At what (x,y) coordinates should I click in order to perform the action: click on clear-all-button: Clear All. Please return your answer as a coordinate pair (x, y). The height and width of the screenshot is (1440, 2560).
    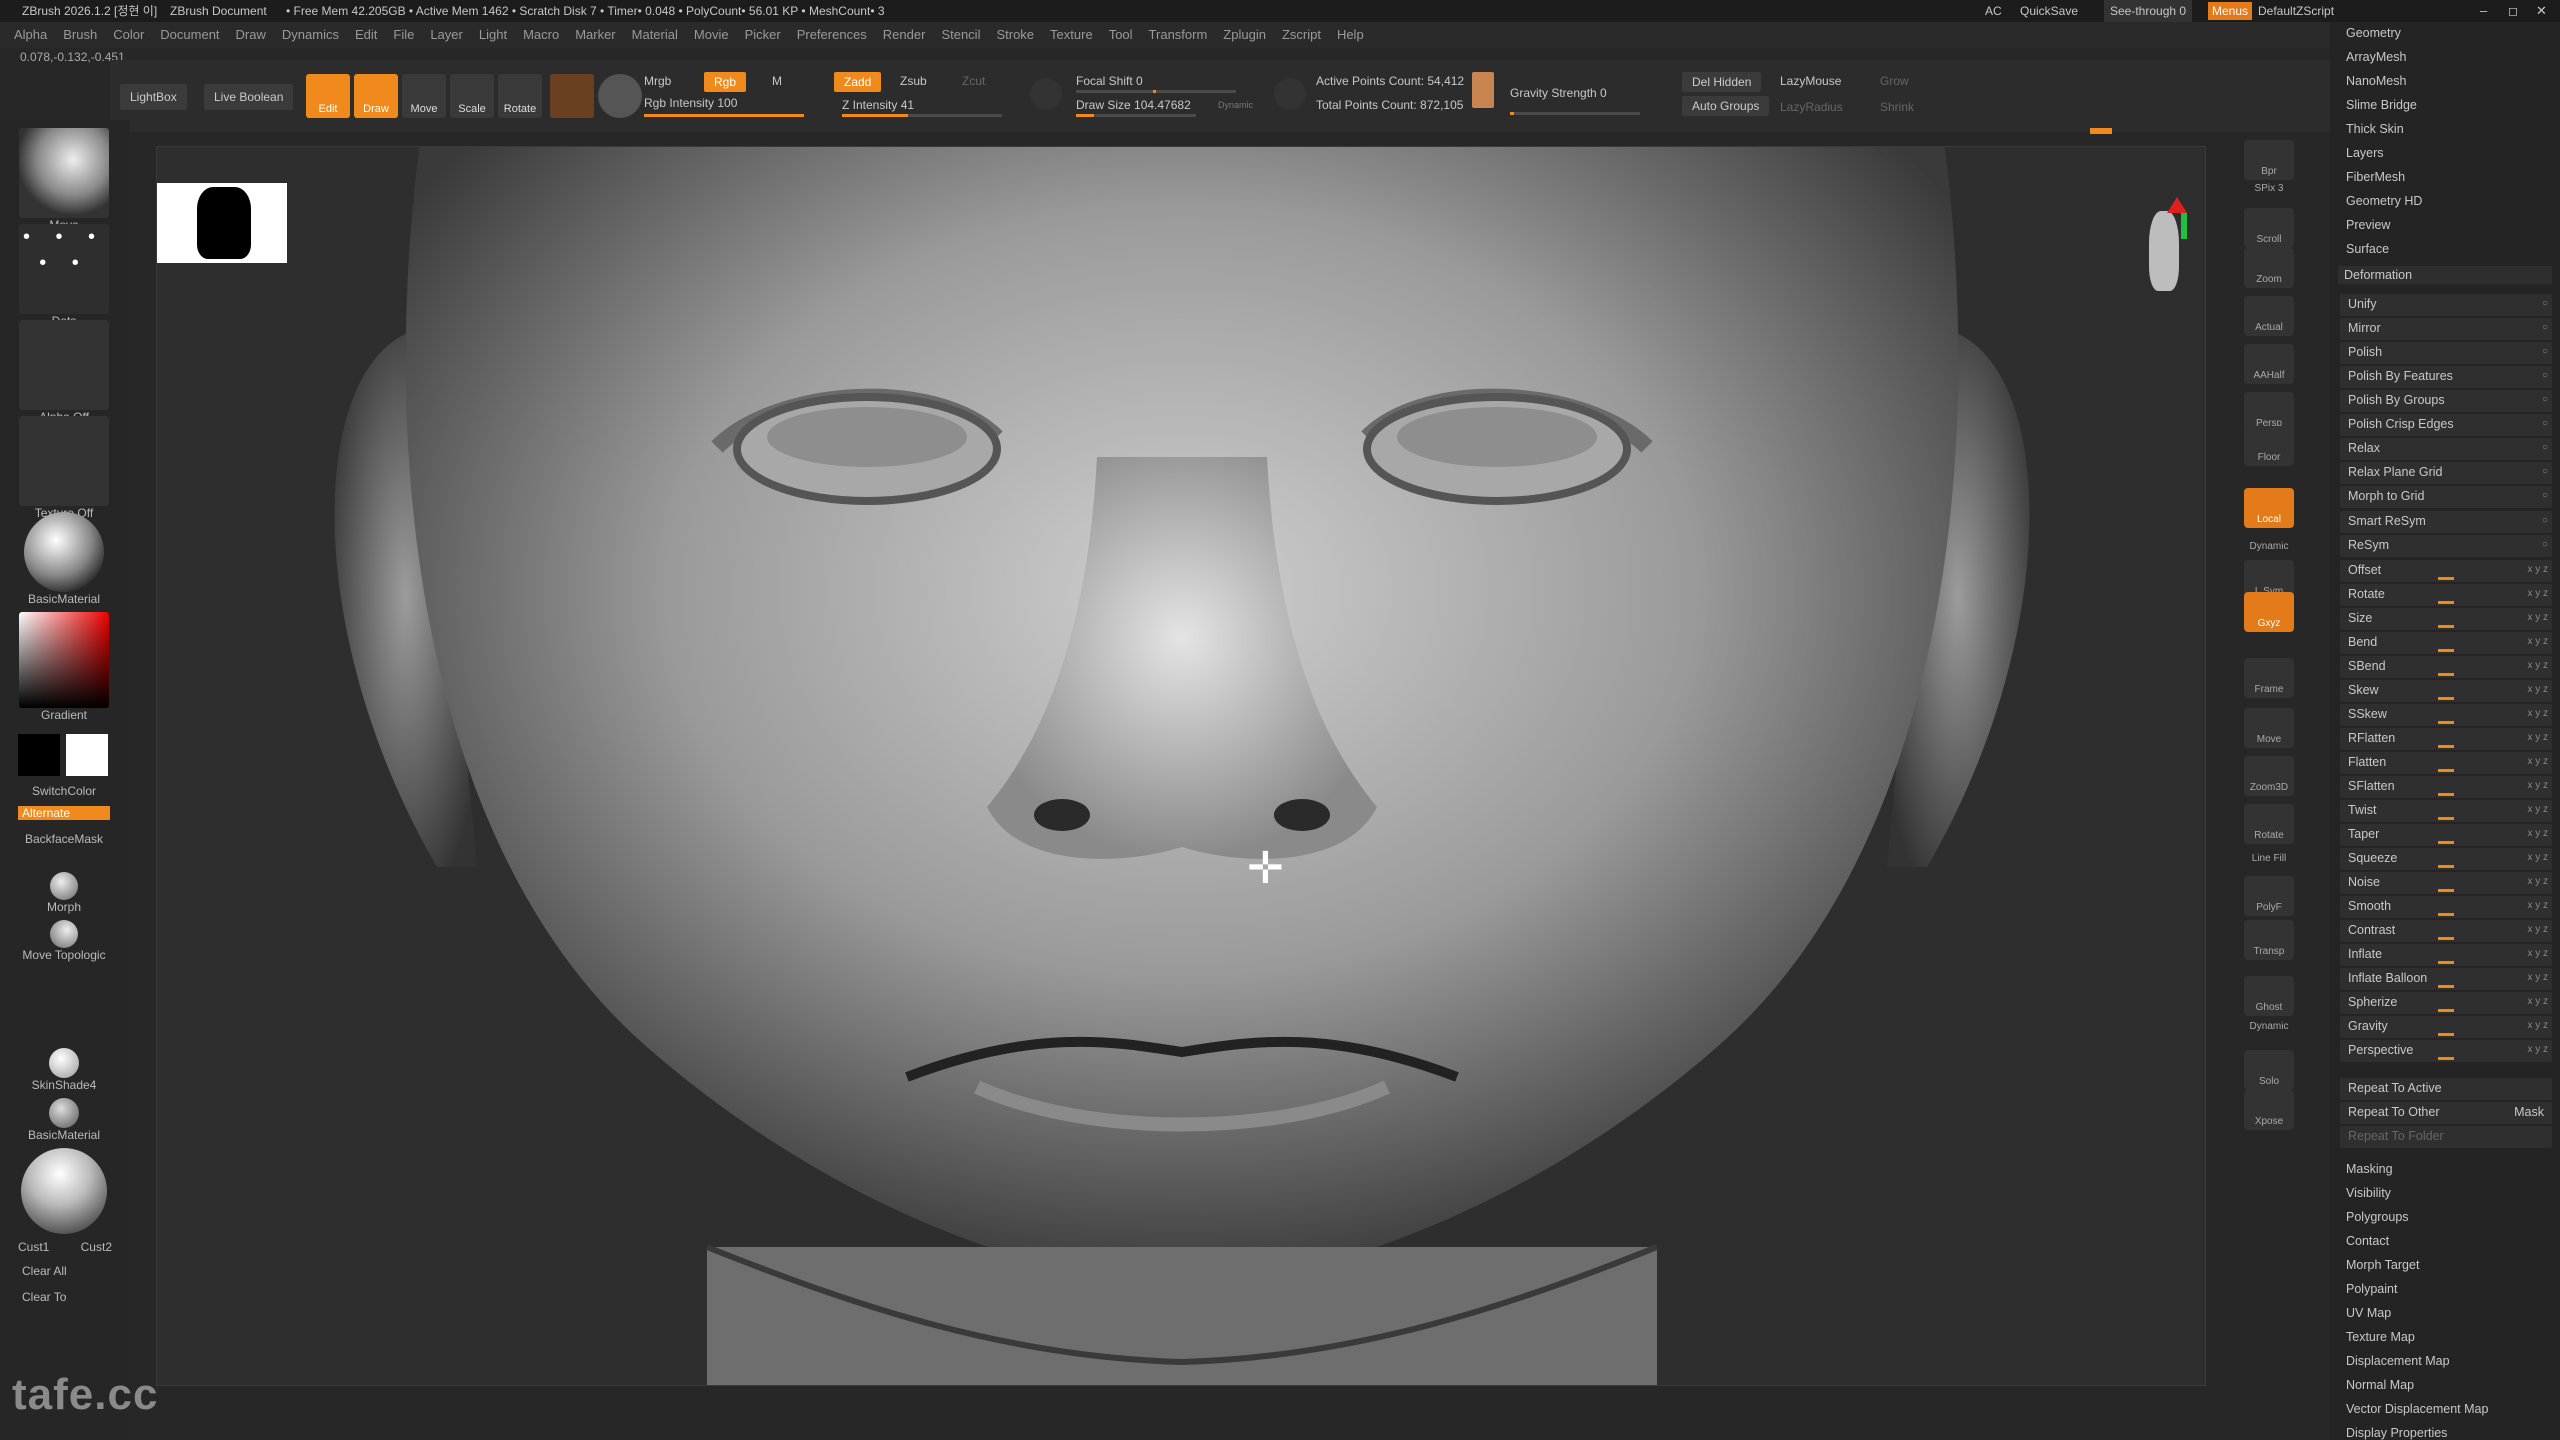
    Looking at the image, I should click on (64, 1271).